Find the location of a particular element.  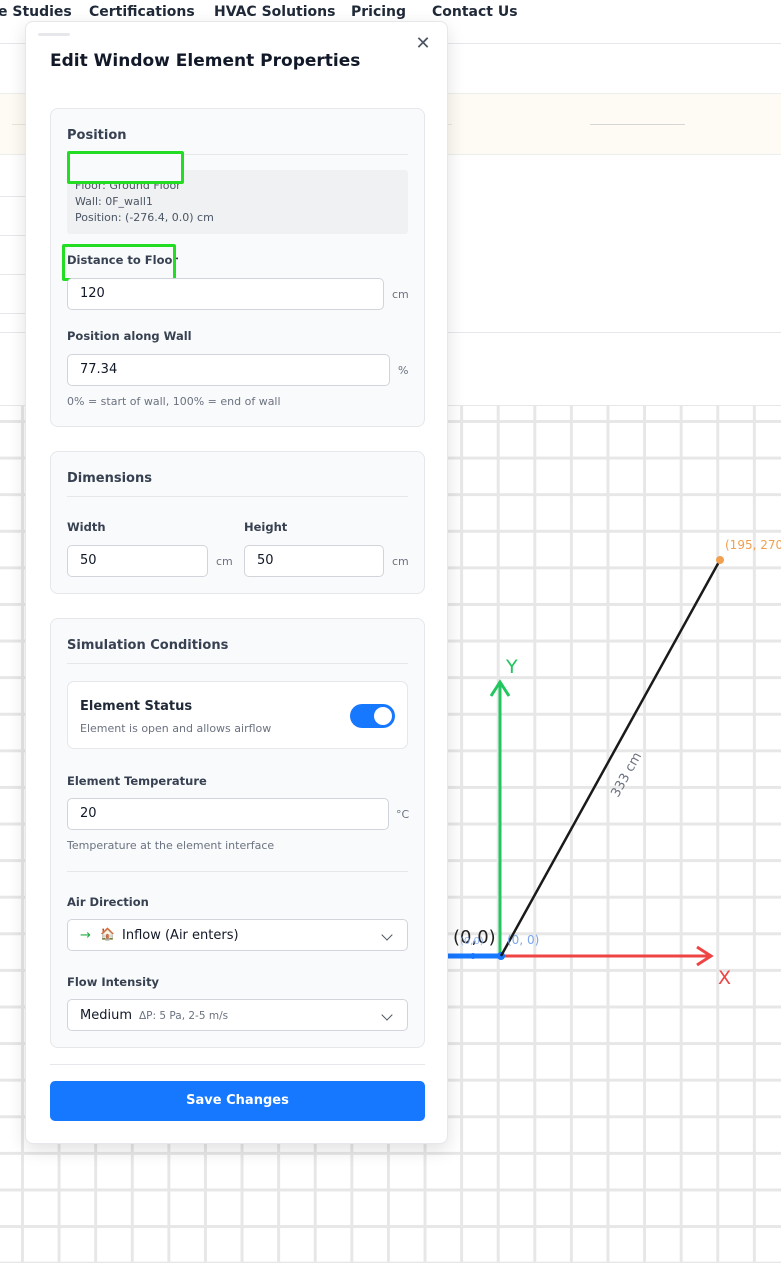

along-wall-unit: % is located at coordinates (403, 370).